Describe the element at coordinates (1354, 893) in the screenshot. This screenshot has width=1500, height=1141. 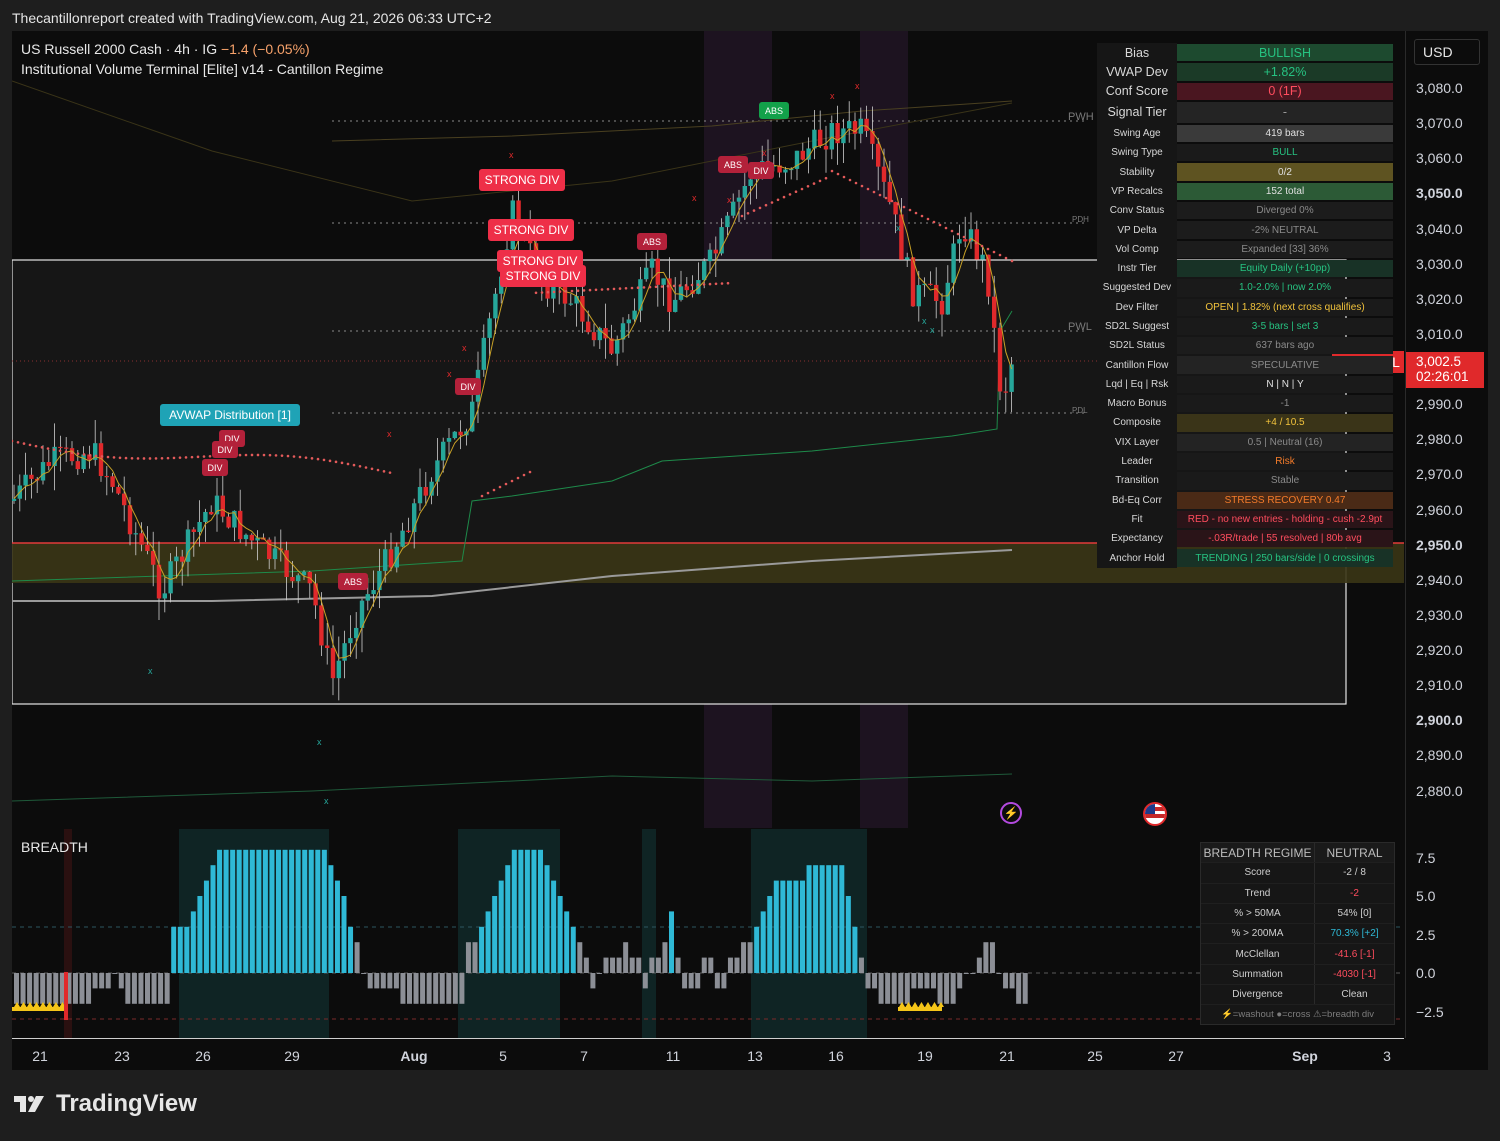
I see `breadth-value: -2` at that location.